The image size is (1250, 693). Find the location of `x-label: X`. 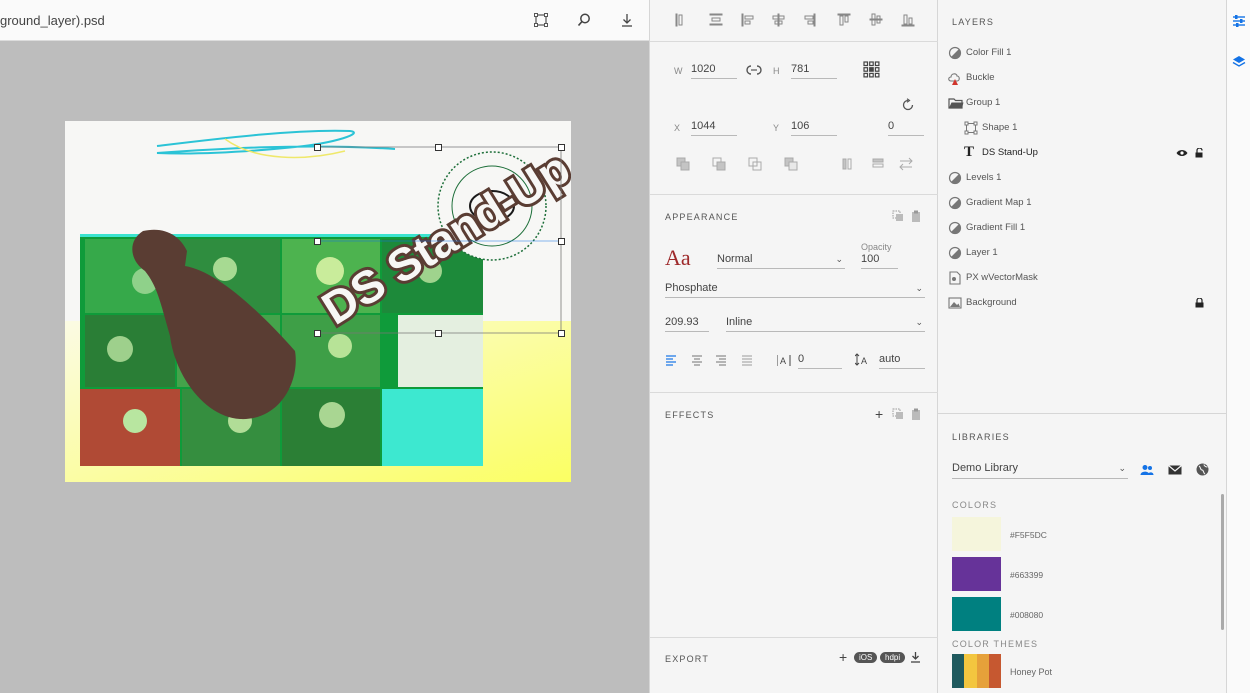

x-label: X is located at coordinates (677, 128).